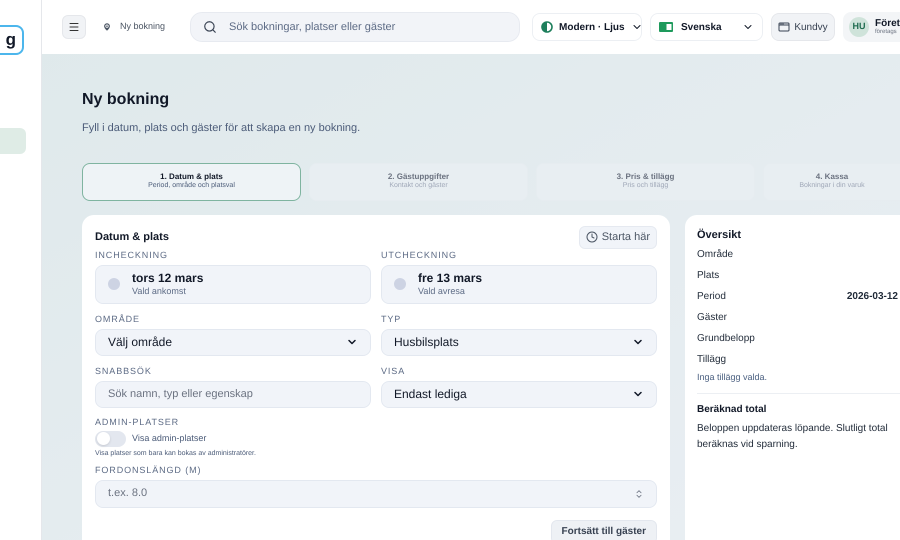 The width and height of the screenshot is (900, 540). I want to click on overview-note: Inga tillägg valda., so click(732, 377).